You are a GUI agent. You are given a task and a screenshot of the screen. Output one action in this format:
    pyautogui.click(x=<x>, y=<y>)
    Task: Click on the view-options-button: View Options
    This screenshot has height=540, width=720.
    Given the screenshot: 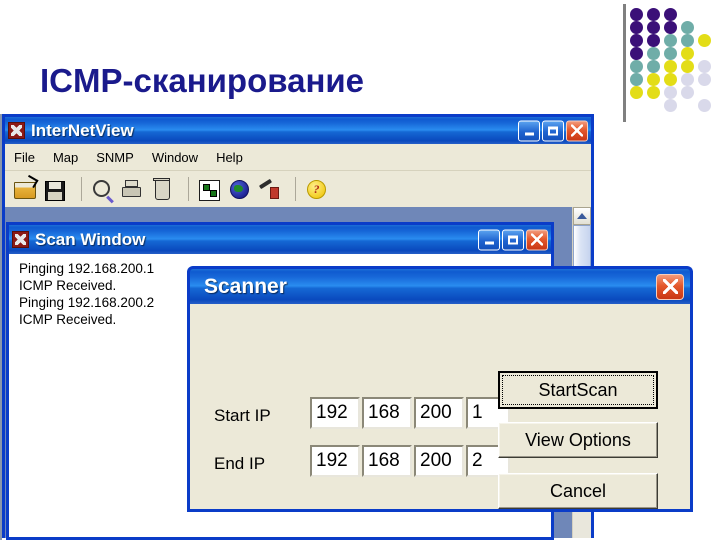 What is the action you would take?
    pyautogui.click(x=578, y=440)
    